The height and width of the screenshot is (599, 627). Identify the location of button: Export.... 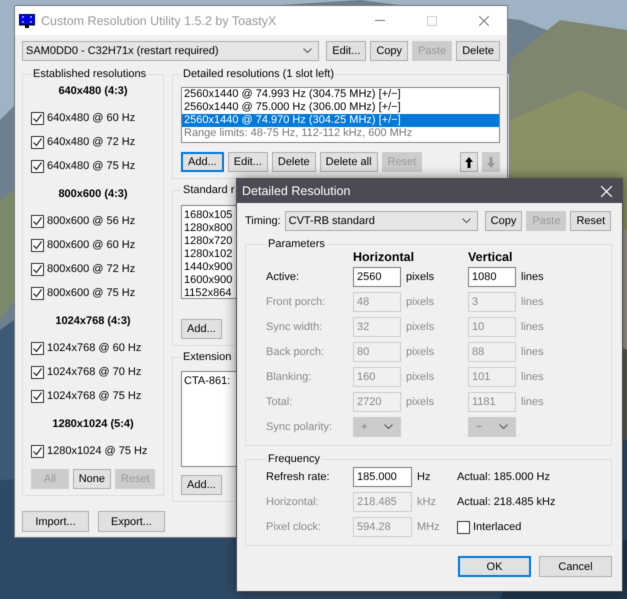
(131, 521).